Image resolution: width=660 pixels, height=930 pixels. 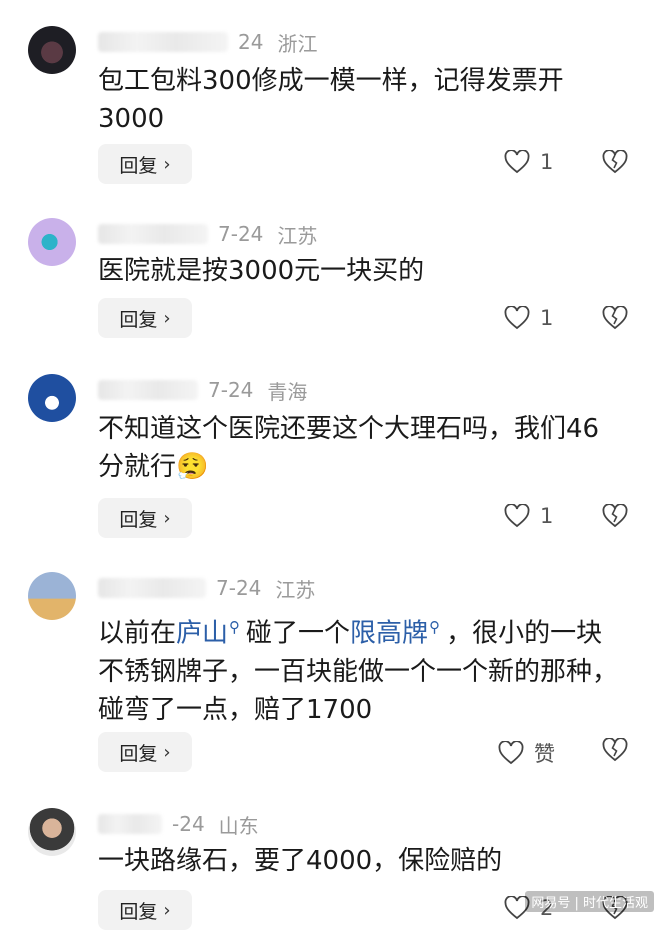 I want to click on like-button: 赞, so click(x=526, y=753).